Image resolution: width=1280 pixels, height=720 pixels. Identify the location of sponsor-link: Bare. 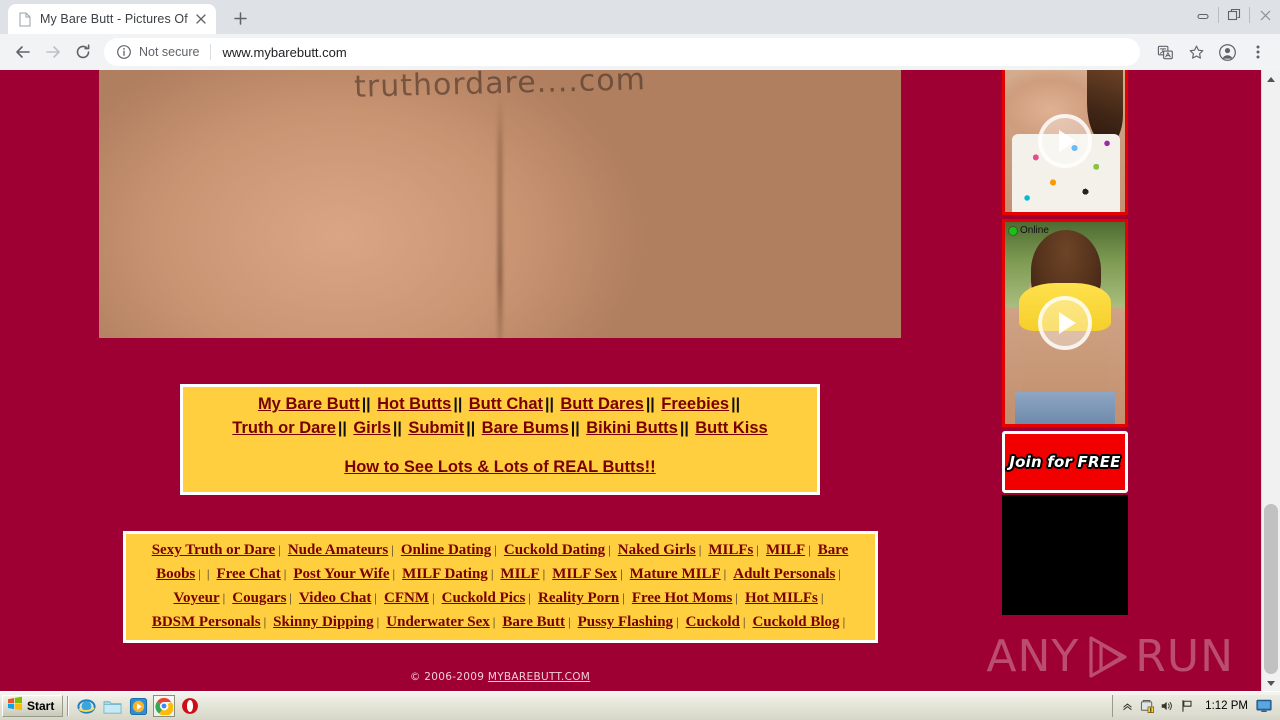
(833, 550).